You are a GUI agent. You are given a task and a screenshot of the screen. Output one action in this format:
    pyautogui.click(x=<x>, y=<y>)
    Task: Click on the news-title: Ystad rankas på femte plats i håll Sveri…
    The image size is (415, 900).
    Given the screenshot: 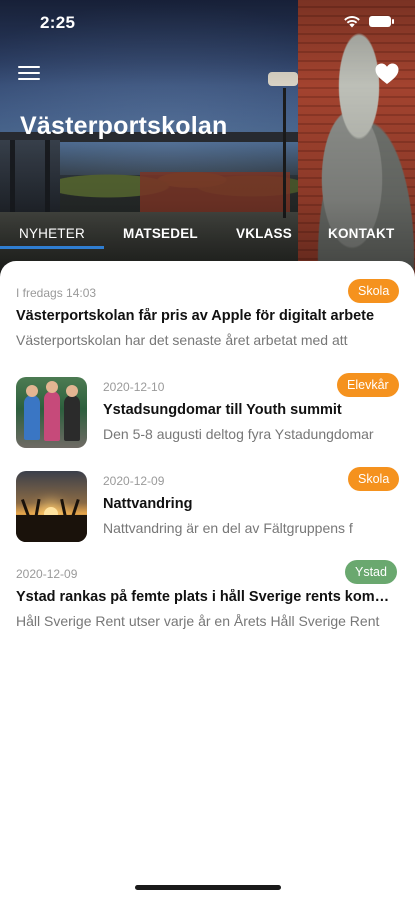 What is the action you would take?
    pyautogui.click(x=205, y=597)
    